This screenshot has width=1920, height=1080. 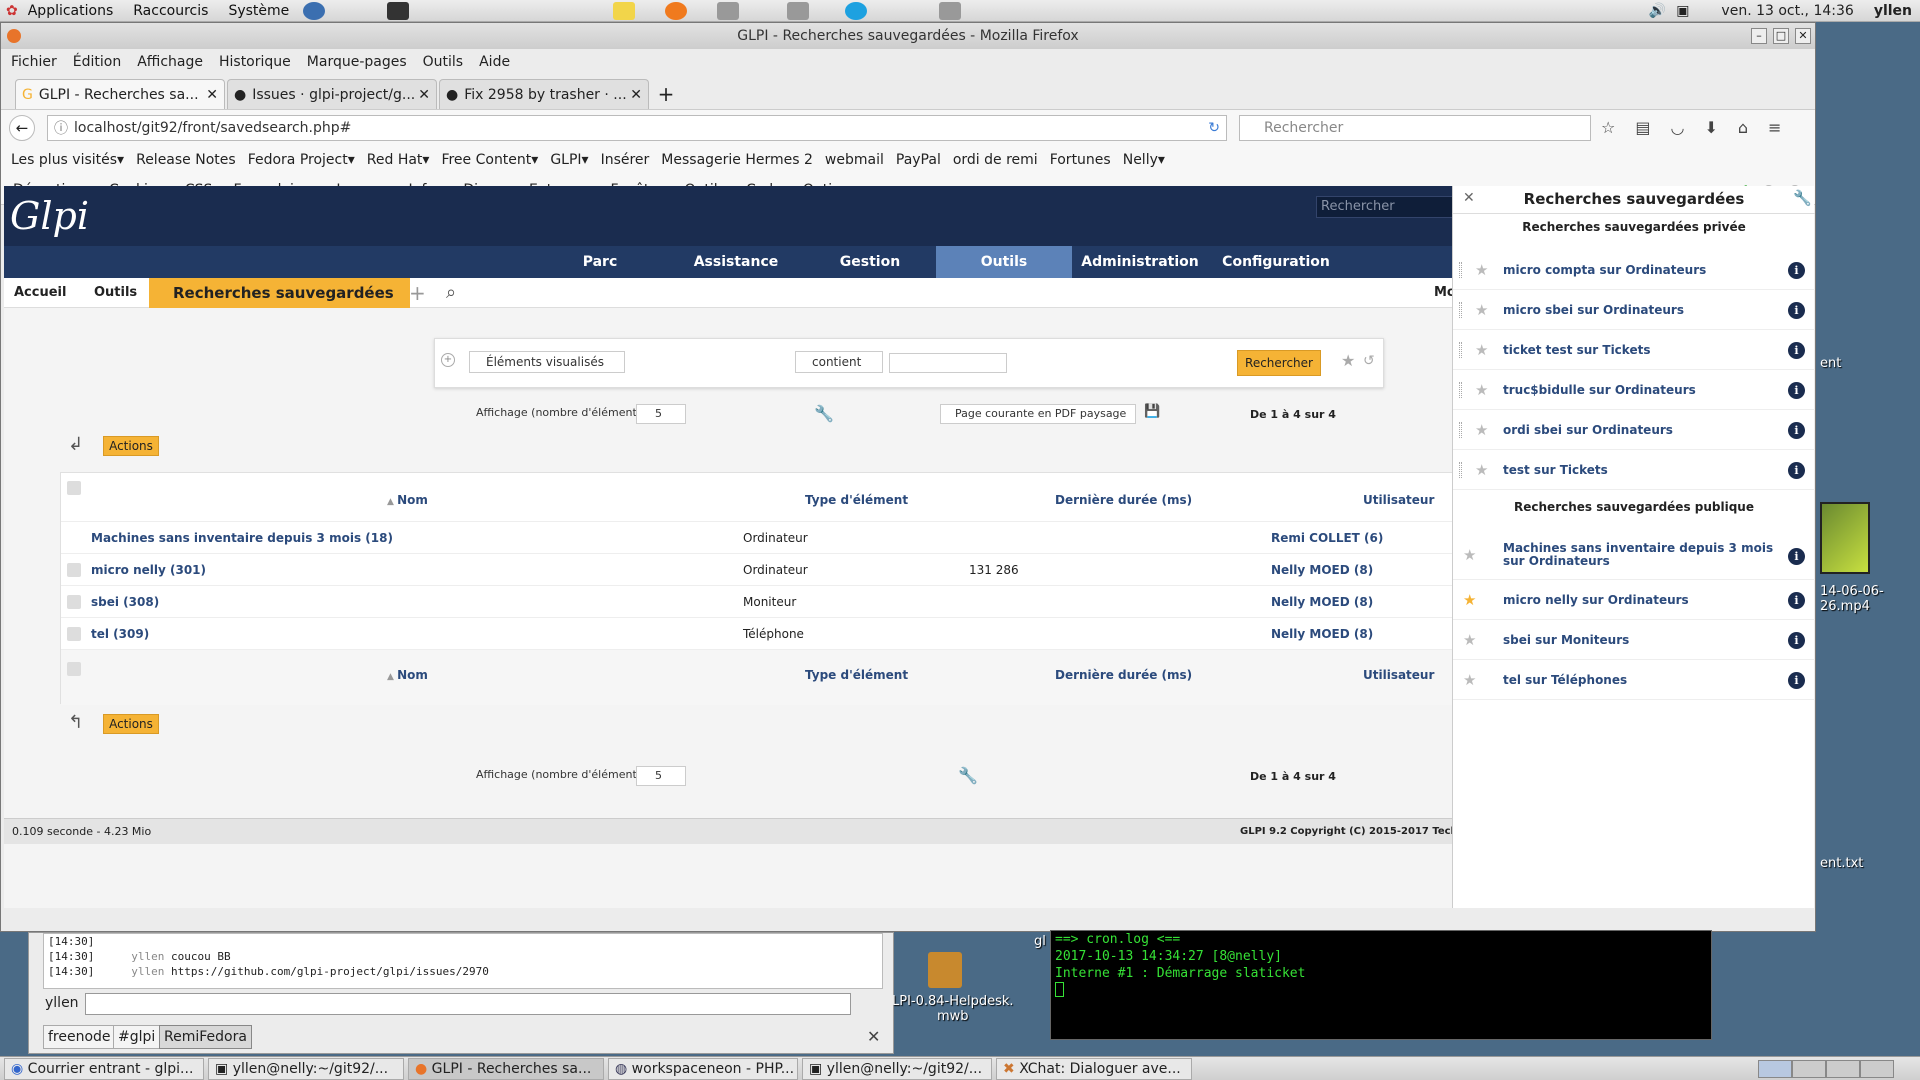 What do you see at coordinates (544, 94) in the screenshot?
I see `tab-fix: ● Fix 2958 by trasher · ... ✕` at bounding box center [544, 94].